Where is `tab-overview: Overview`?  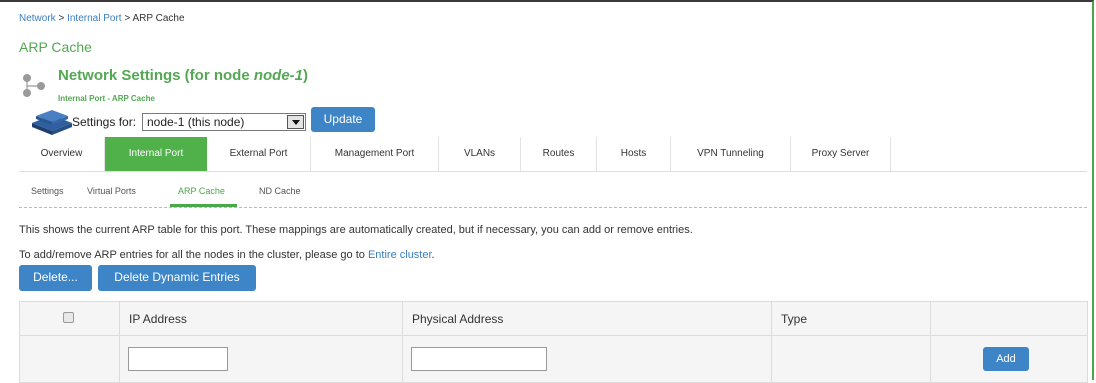
tab-overview: Overview is located at coordinates (62, 154).